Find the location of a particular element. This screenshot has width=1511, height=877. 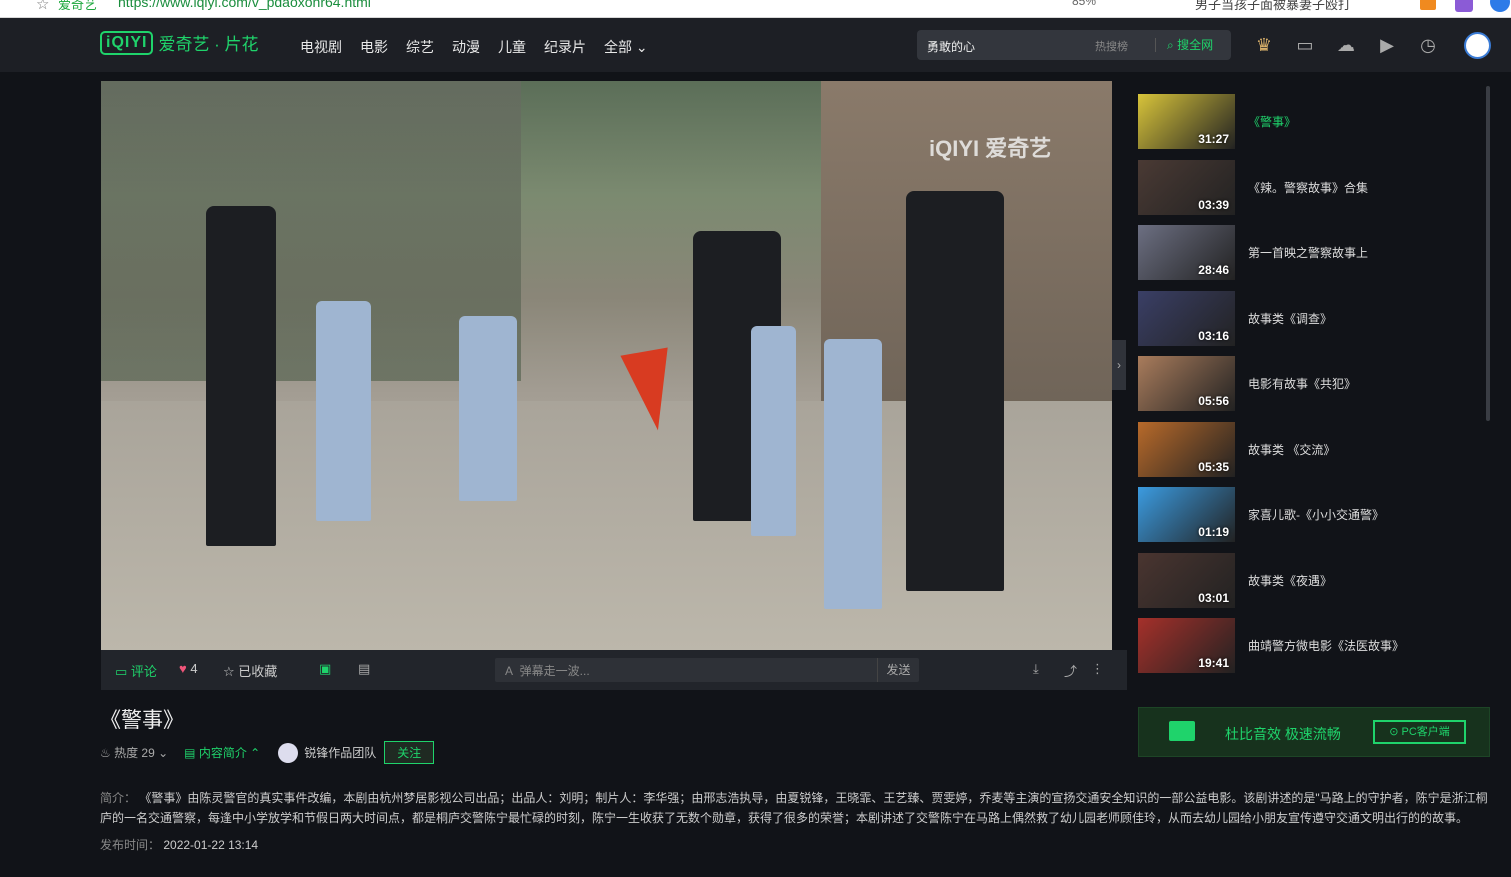

video-play-icon: ▶ is located at coordinates (1387, 46).